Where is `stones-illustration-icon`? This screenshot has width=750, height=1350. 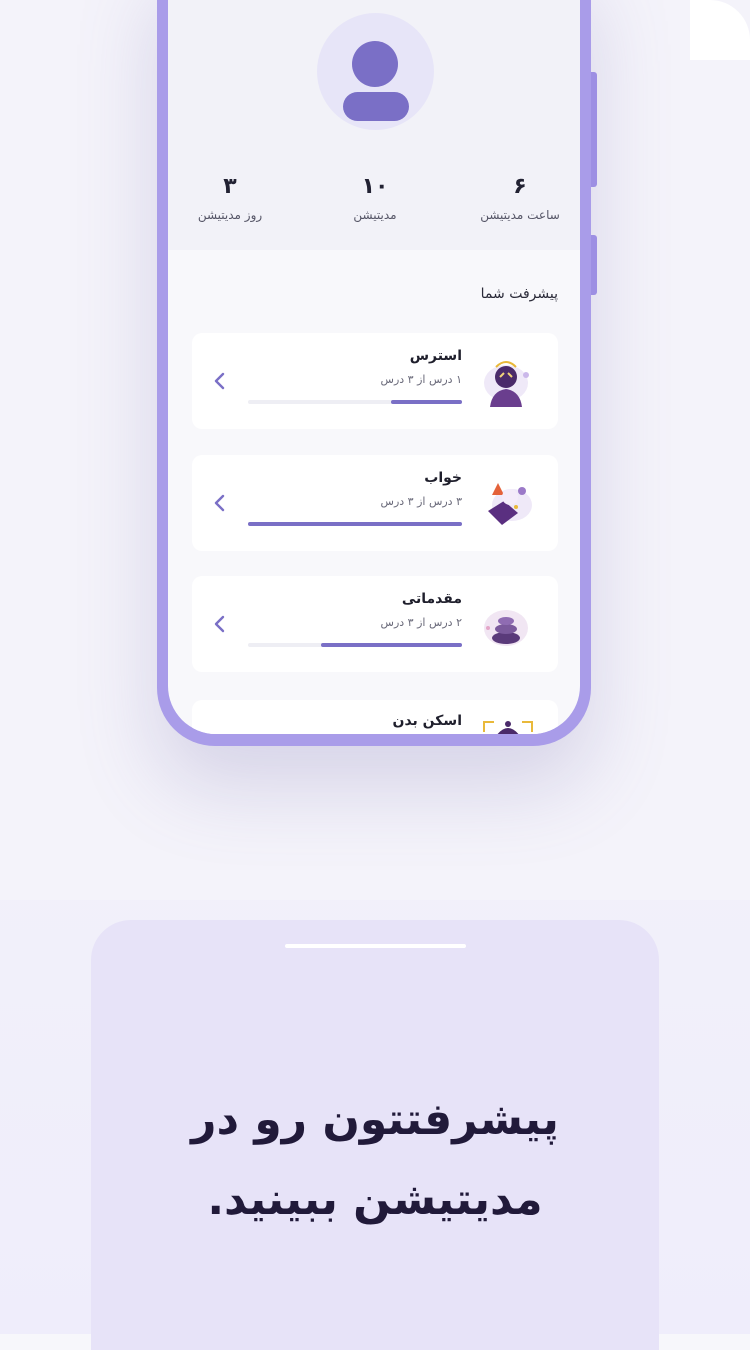 stones-illustration-icon is located at coordinates (508, 624).